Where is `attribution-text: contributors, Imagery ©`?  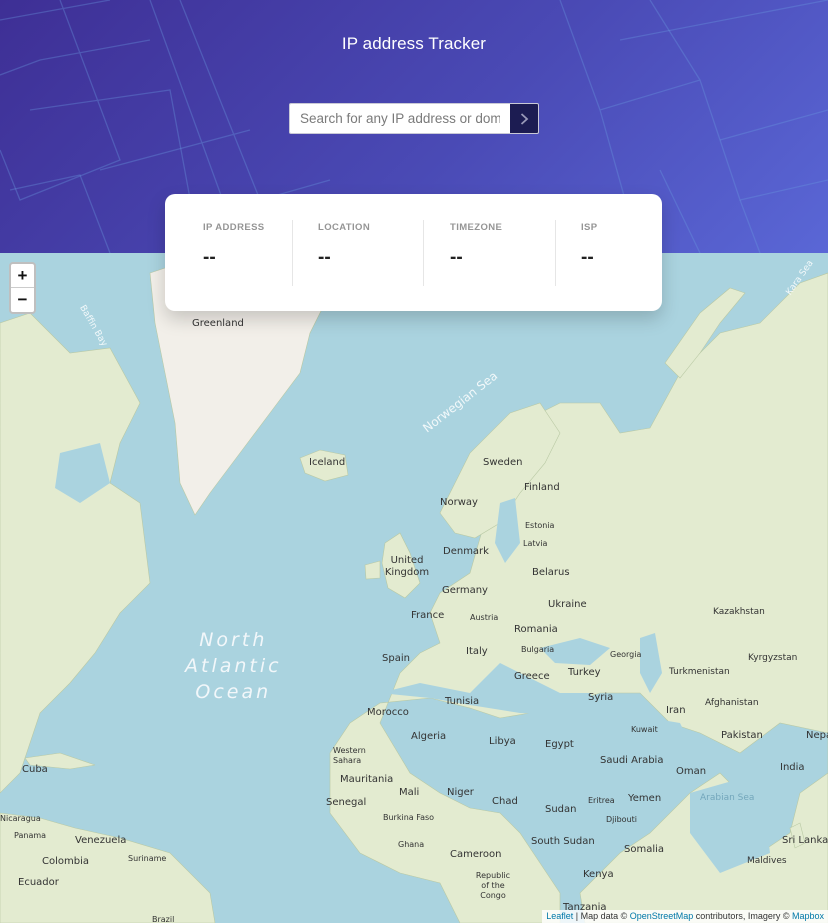
attribution-text: contributors, Imagery © is located at coordinates (742, 916).